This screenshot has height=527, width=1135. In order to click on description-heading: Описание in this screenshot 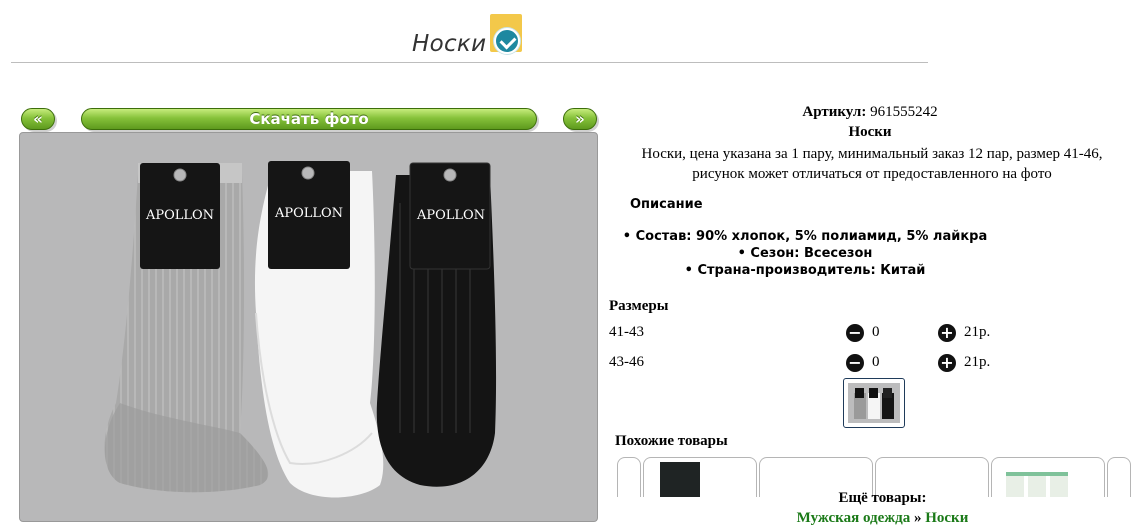, I will do `click(666, 204)`.